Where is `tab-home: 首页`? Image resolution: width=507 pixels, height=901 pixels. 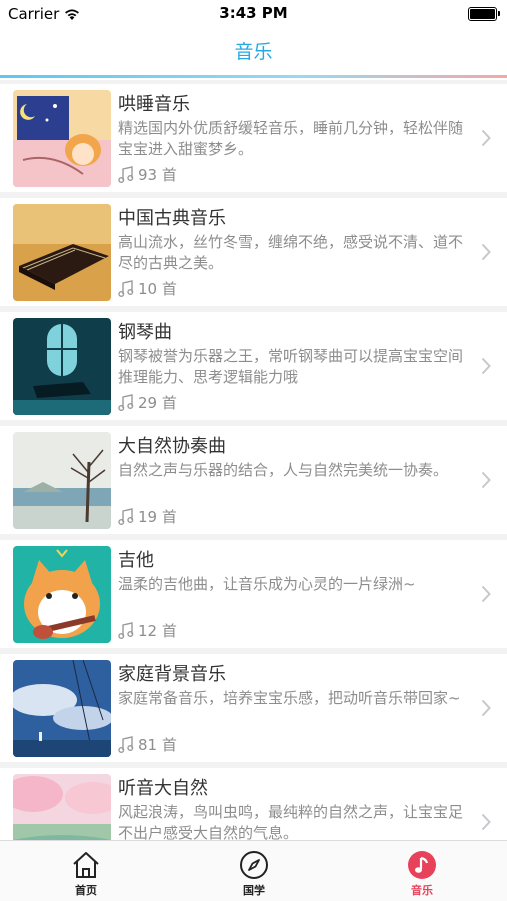
tab-home: 首页 is located at coordinates (86, 871).